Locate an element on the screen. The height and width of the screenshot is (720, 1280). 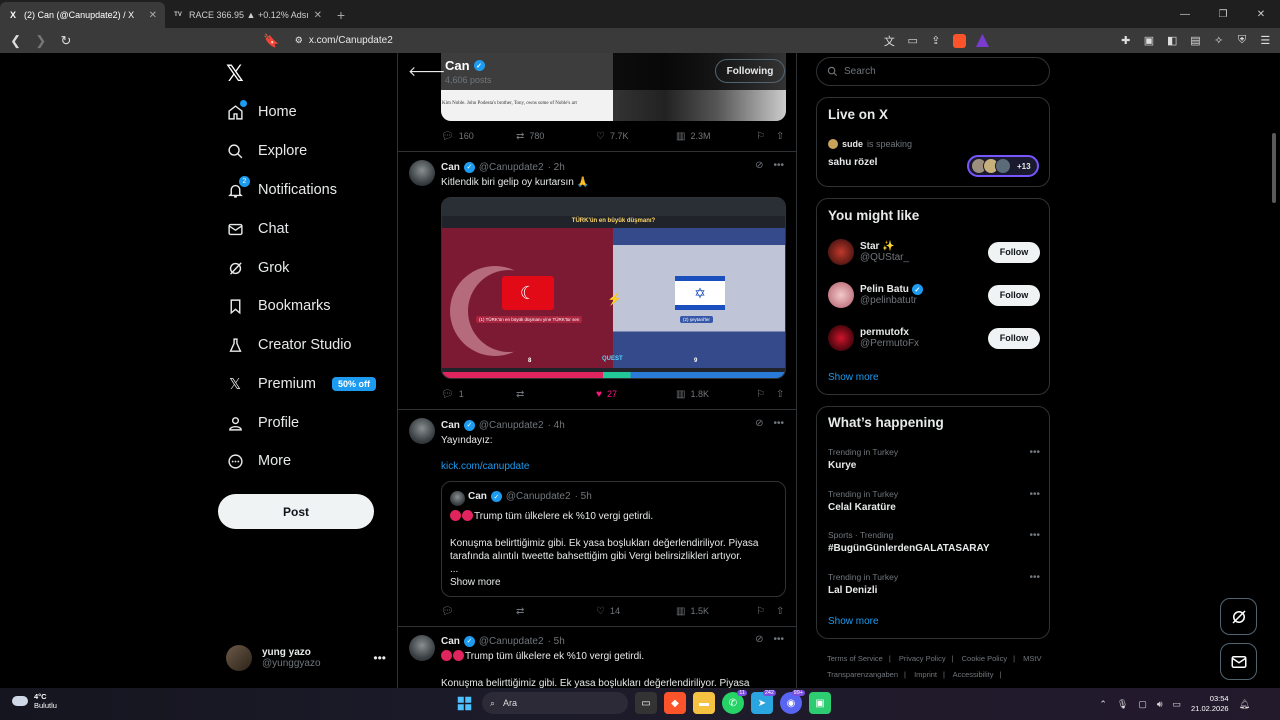
sidebar-icon: ◧ is located at coordinates (1172, 41).